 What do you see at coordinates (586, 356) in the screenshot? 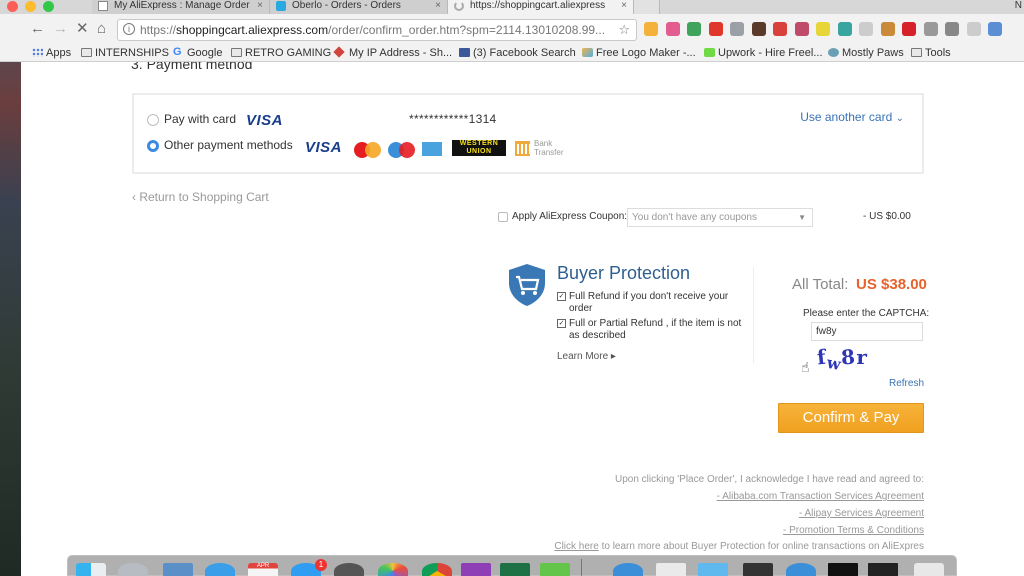
I see `learn-more-link: Learn More ▸` at bounding box center [586, 356].